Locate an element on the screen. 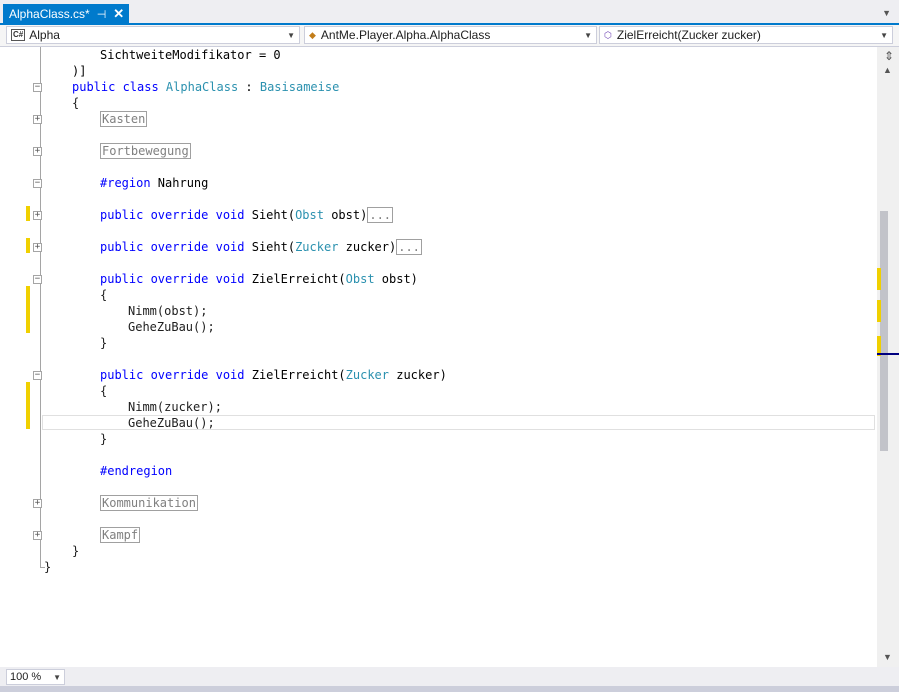  zoom-level: 100 % is located at coordinates (26, 677).